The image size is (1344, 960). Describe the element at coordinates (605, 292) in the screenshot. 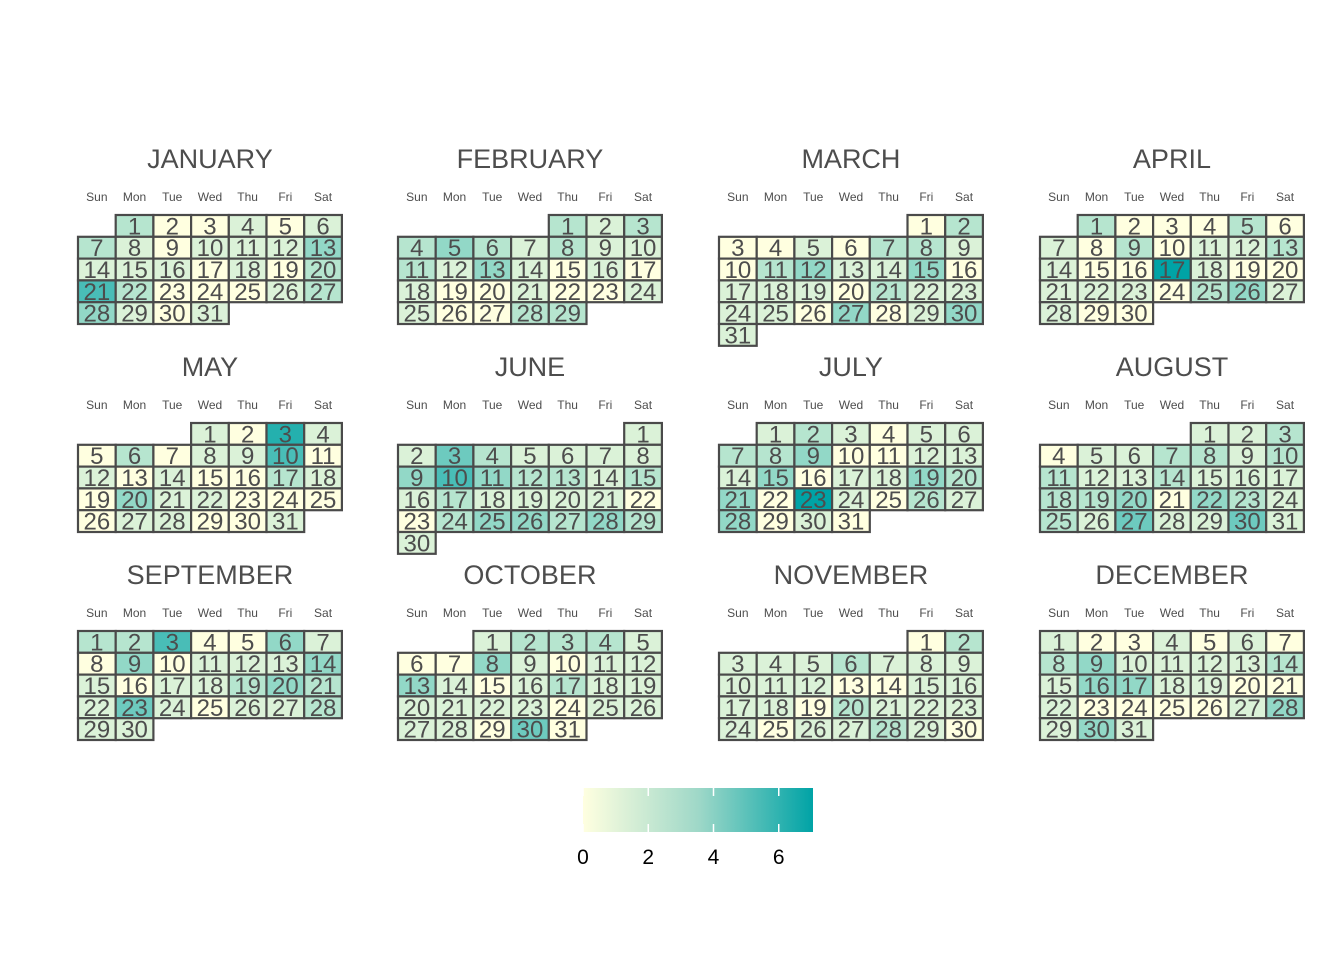

I see `day-number: 23` at that location.